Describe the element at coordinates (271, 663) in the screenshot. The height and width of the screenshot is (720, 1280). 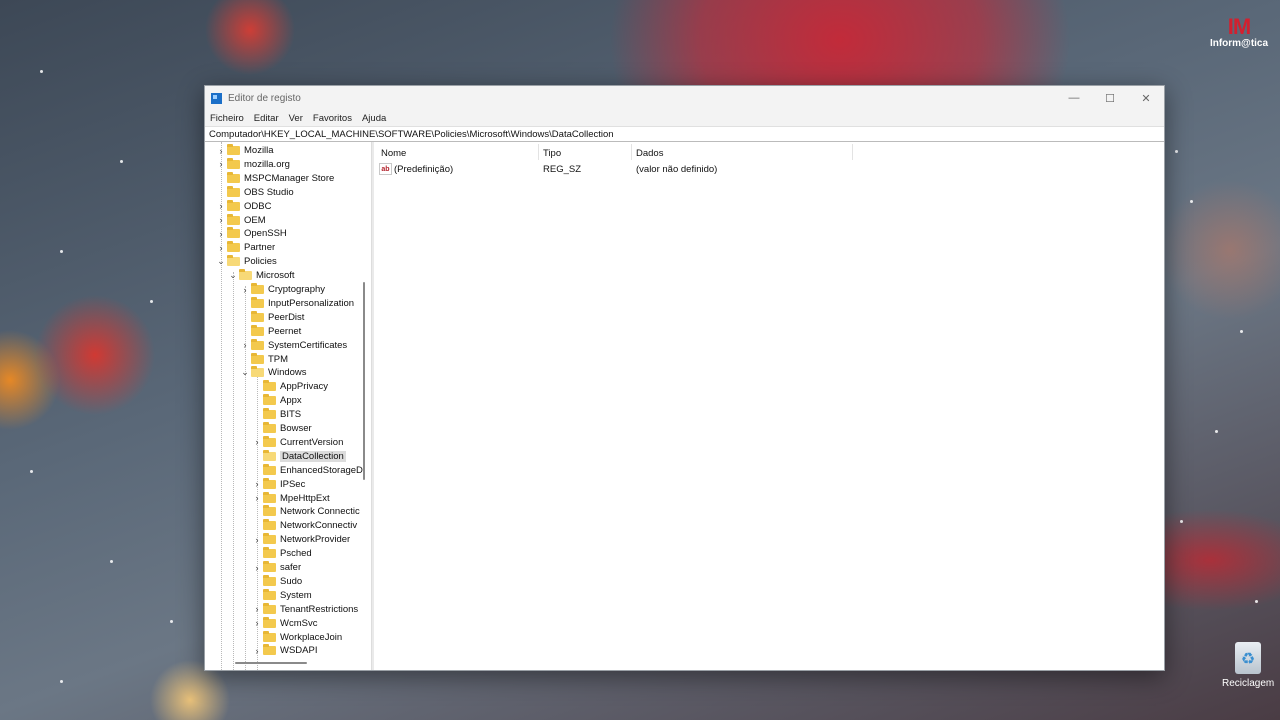
I see `tree-horizontal-scrollbar` at that location.